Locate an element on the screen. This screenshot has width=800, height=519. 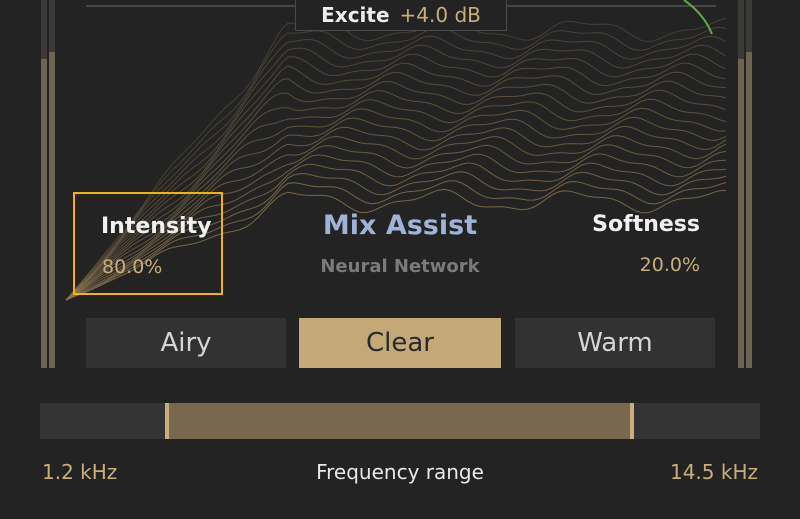
intensity-value: 80.0% is located at coordinates (132, 267).